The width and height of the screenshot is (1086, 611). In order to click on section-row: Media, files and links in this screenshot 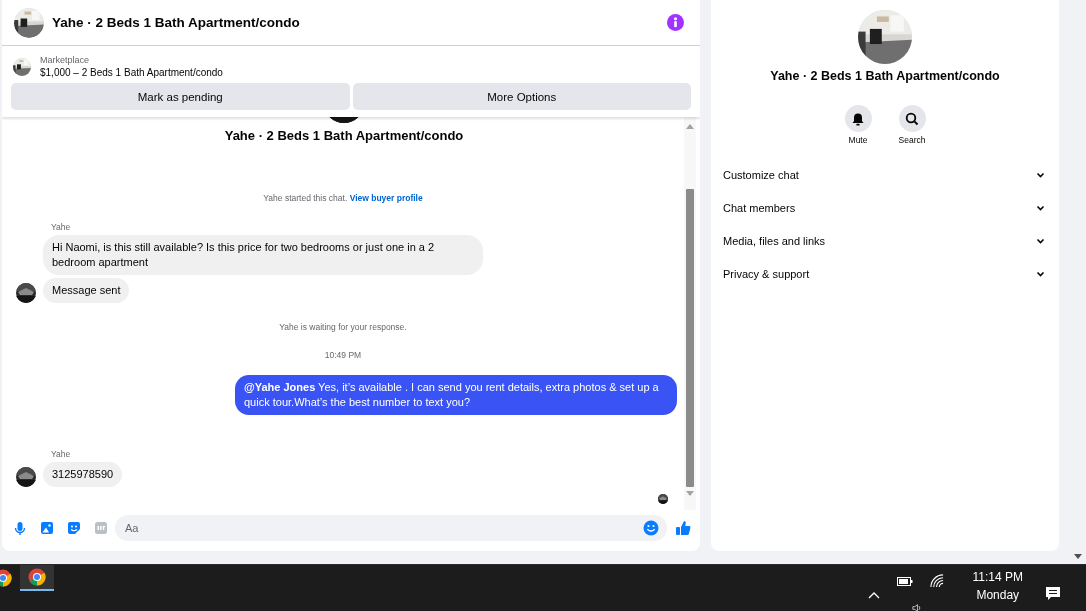, I will do `click(885, 240)`.